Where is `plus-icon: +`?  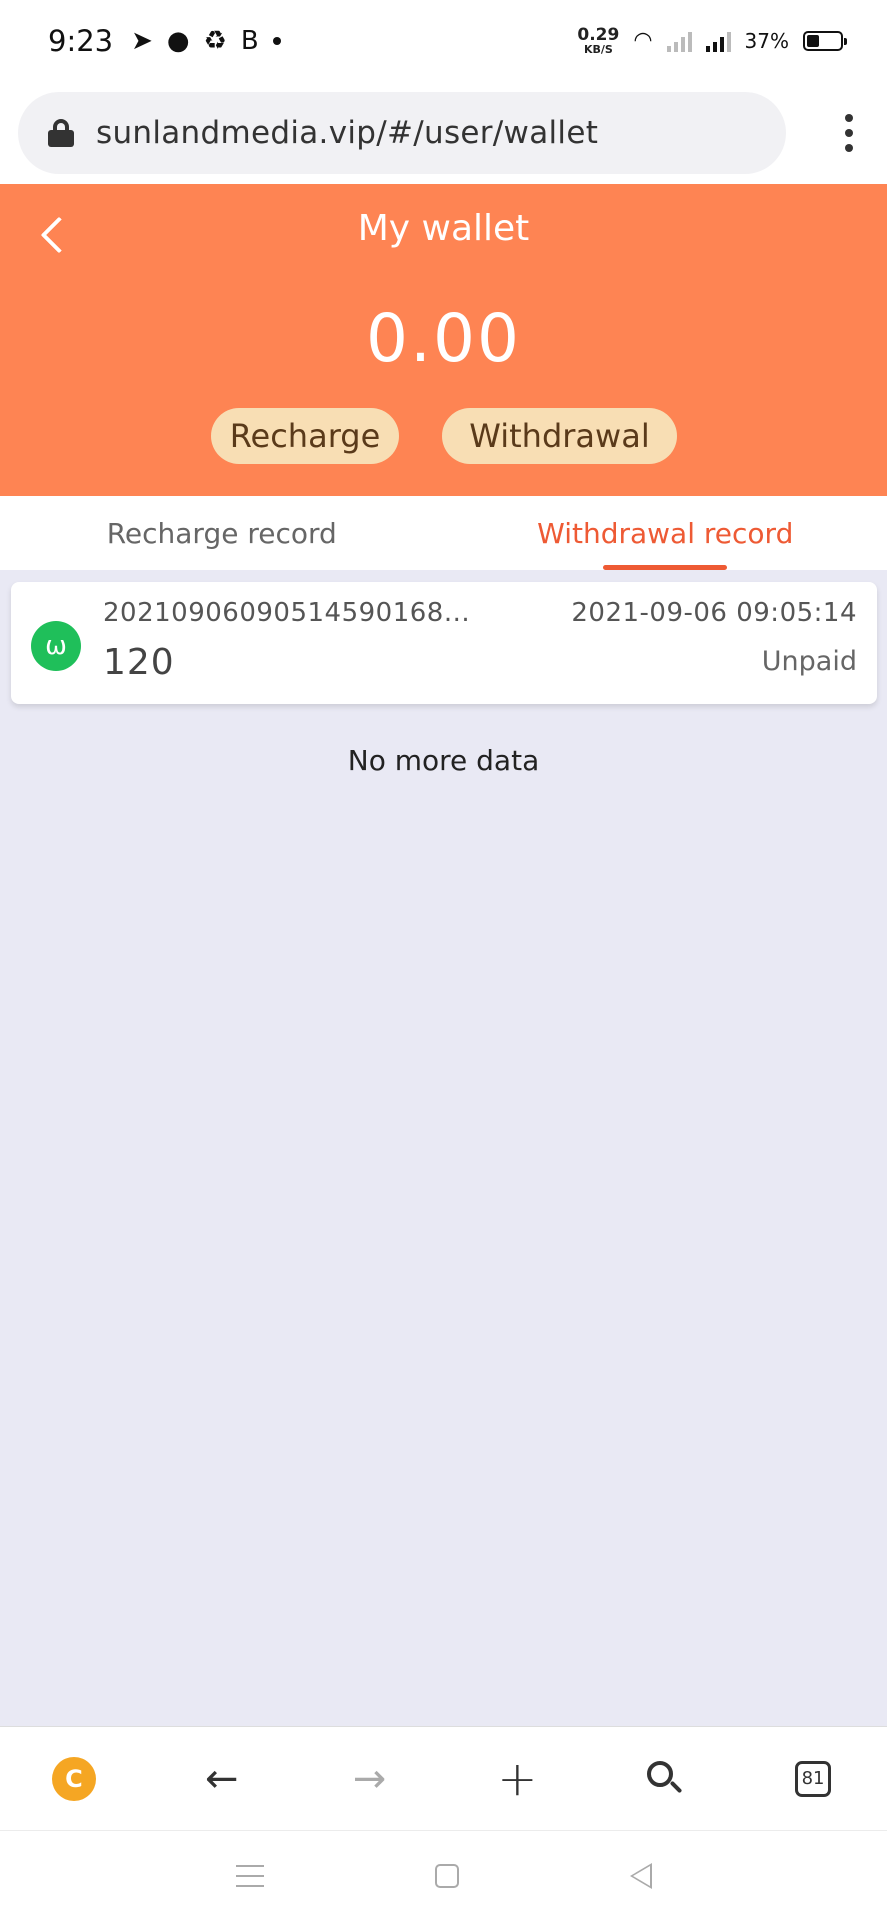 plus-icon: + is located at coordinates (517, 1778).